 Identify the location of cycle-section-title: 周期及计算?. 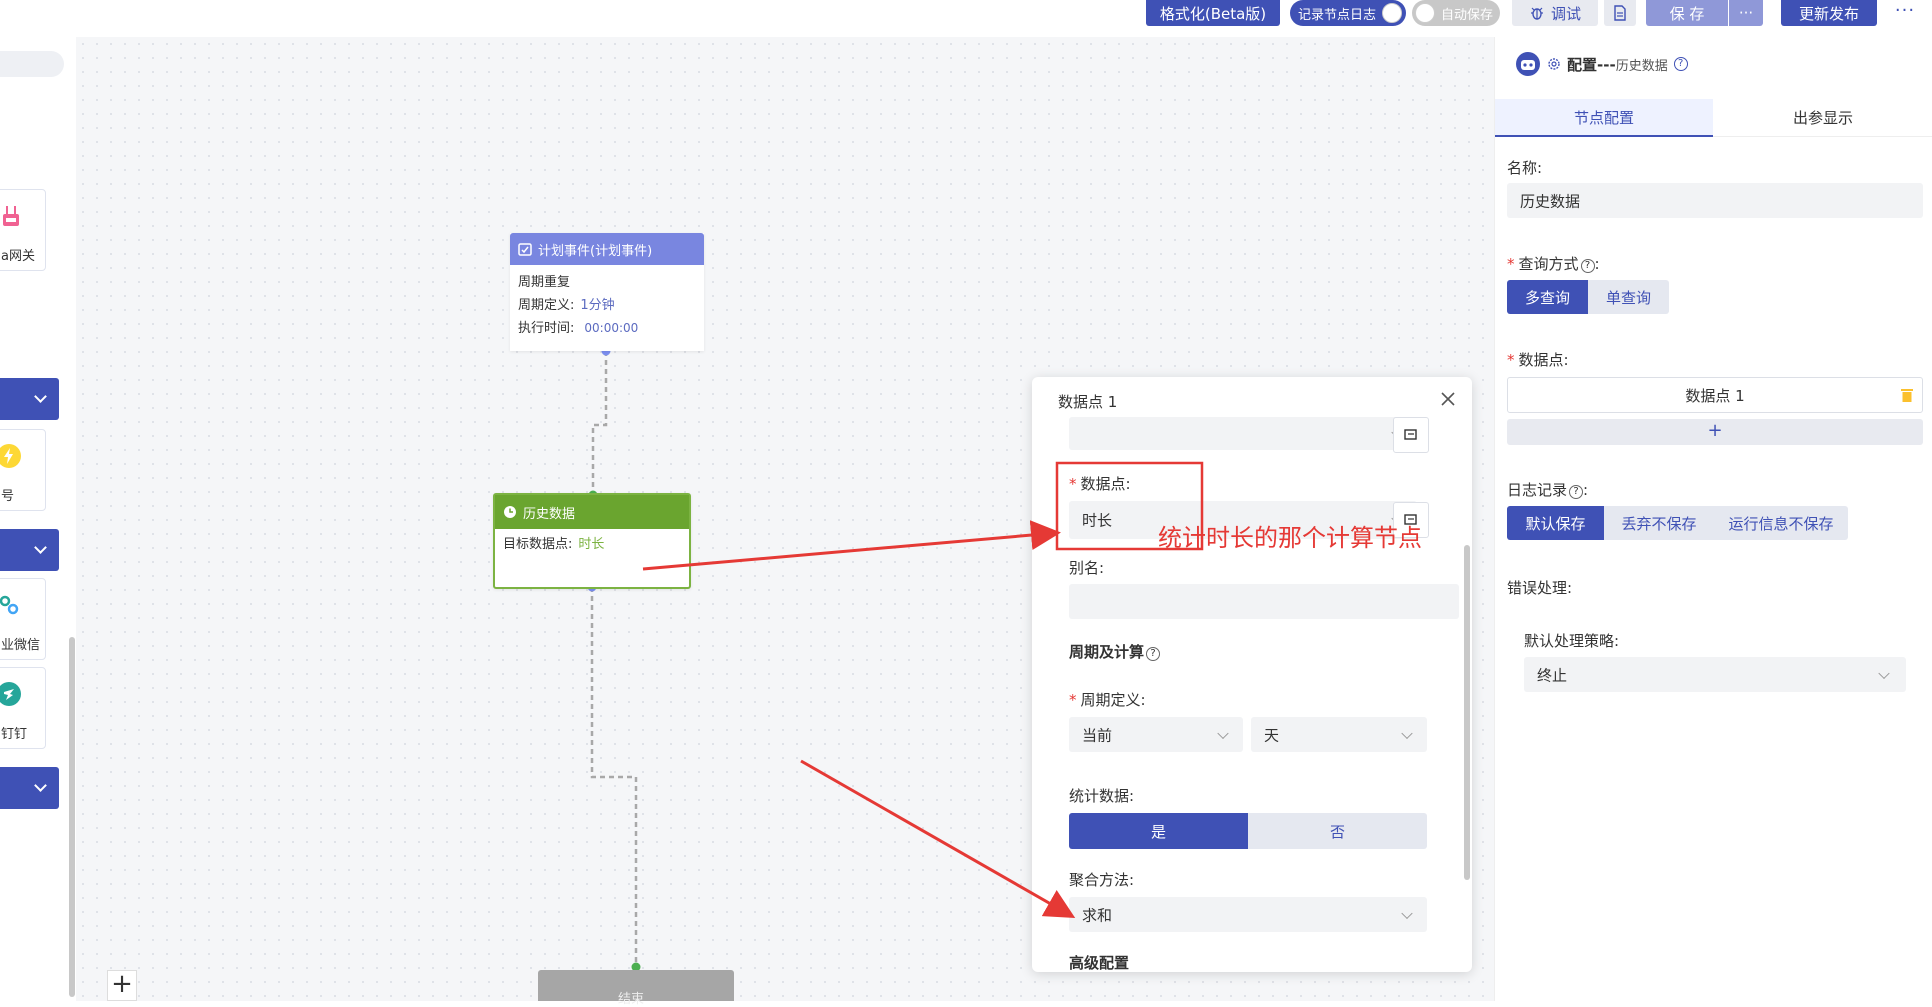
(1115, 651).